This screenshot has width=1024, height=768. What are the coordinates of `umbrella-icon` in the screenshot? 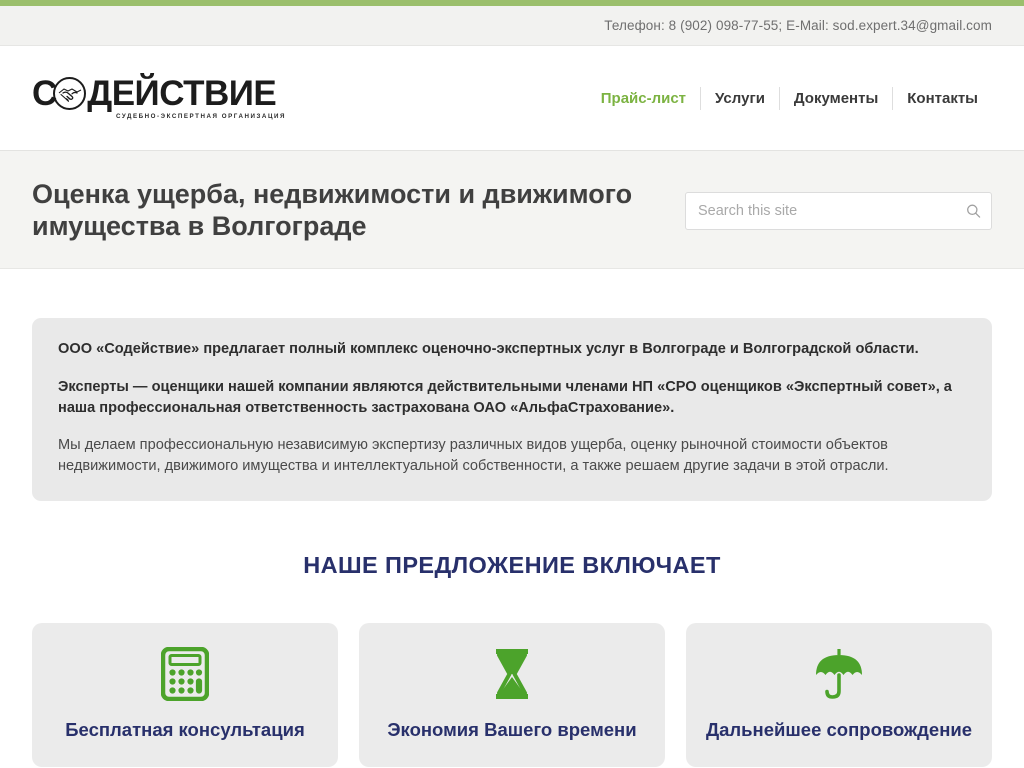 It's located at (839, 674).